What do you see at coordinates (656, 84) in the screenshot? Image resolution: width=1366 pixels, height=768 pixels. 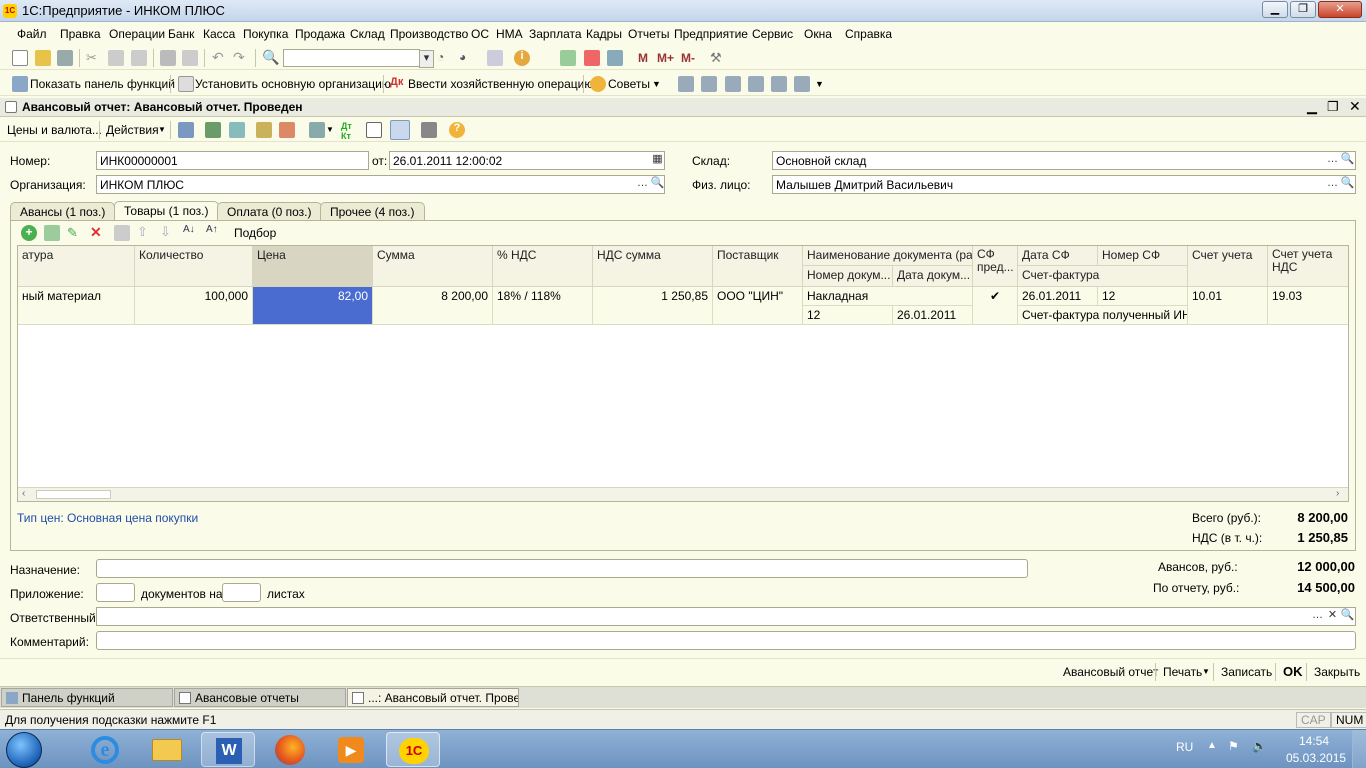 I see `tips-dropdown-icon: ▼` at bounding box center [656, 84].